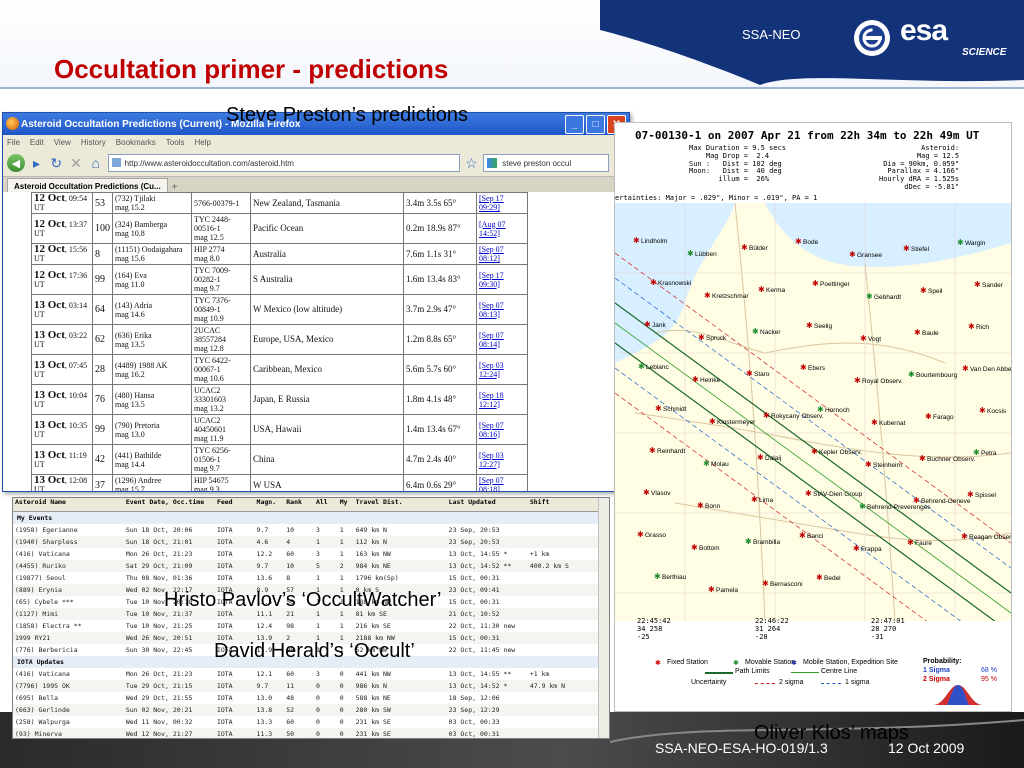 The image size is (1024, 768). What do you see at coordinates (76, 163) in the screenshot?
I see `stop-icon: ✕` at bounding box center [76, 163].